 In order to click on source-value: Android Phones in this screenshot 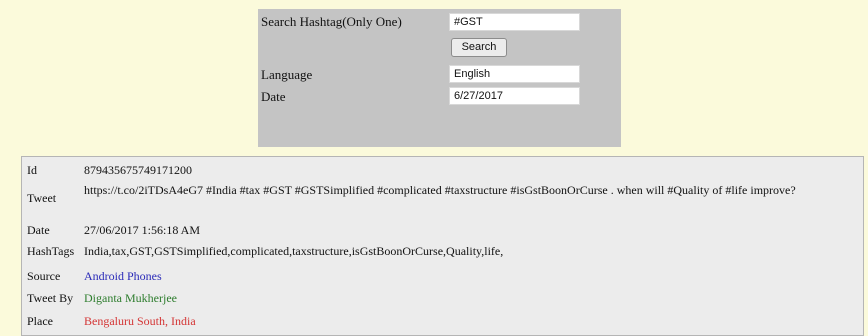, I will do `click(123, 276)`.